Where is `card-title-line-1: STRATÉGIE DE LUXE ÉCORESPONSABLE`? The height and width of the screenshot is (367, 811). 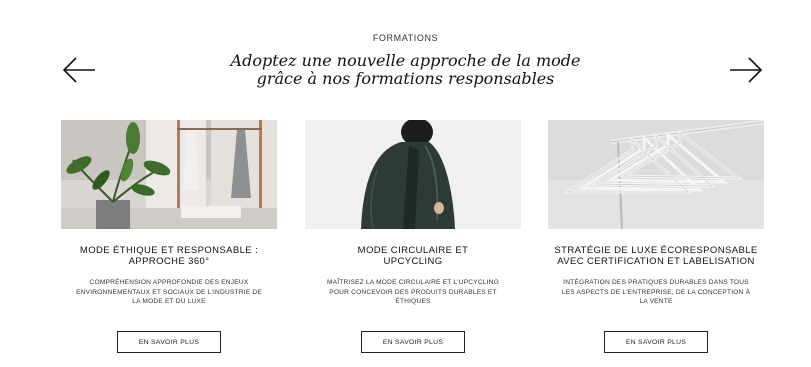
card-title-line-1: STRATÉGIE DE LUXE ÉCORESPONSABLE is located at coordinates (656, 250).